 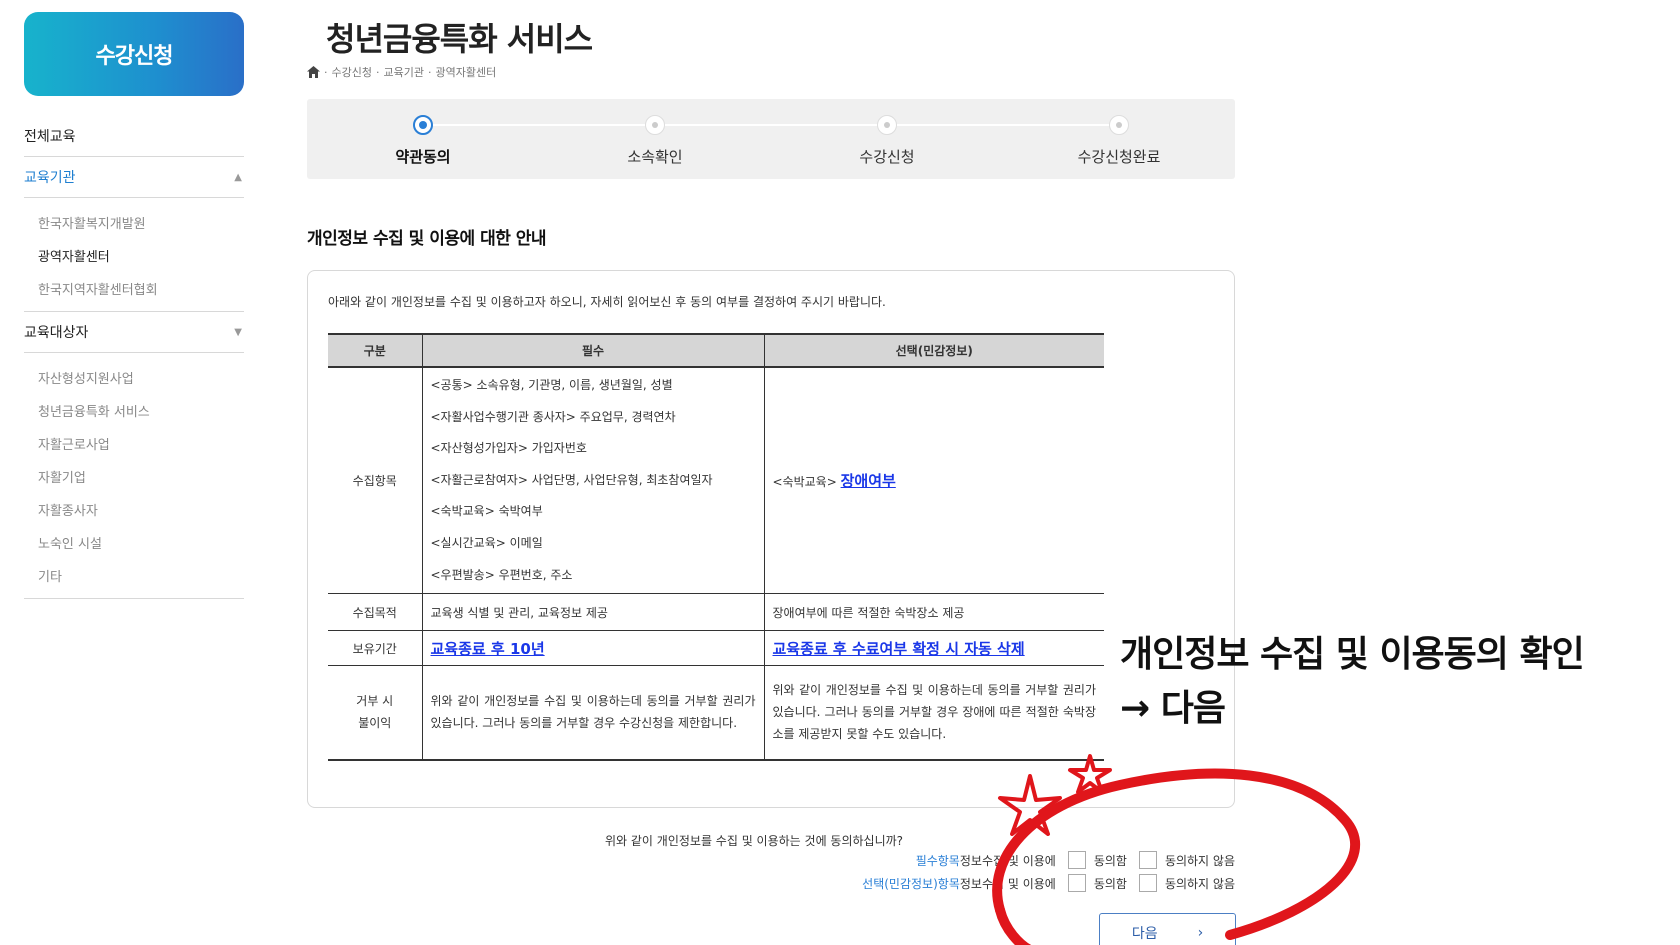 I want to click on step-label: 수강신청완료, so click(x=1119, y=157).